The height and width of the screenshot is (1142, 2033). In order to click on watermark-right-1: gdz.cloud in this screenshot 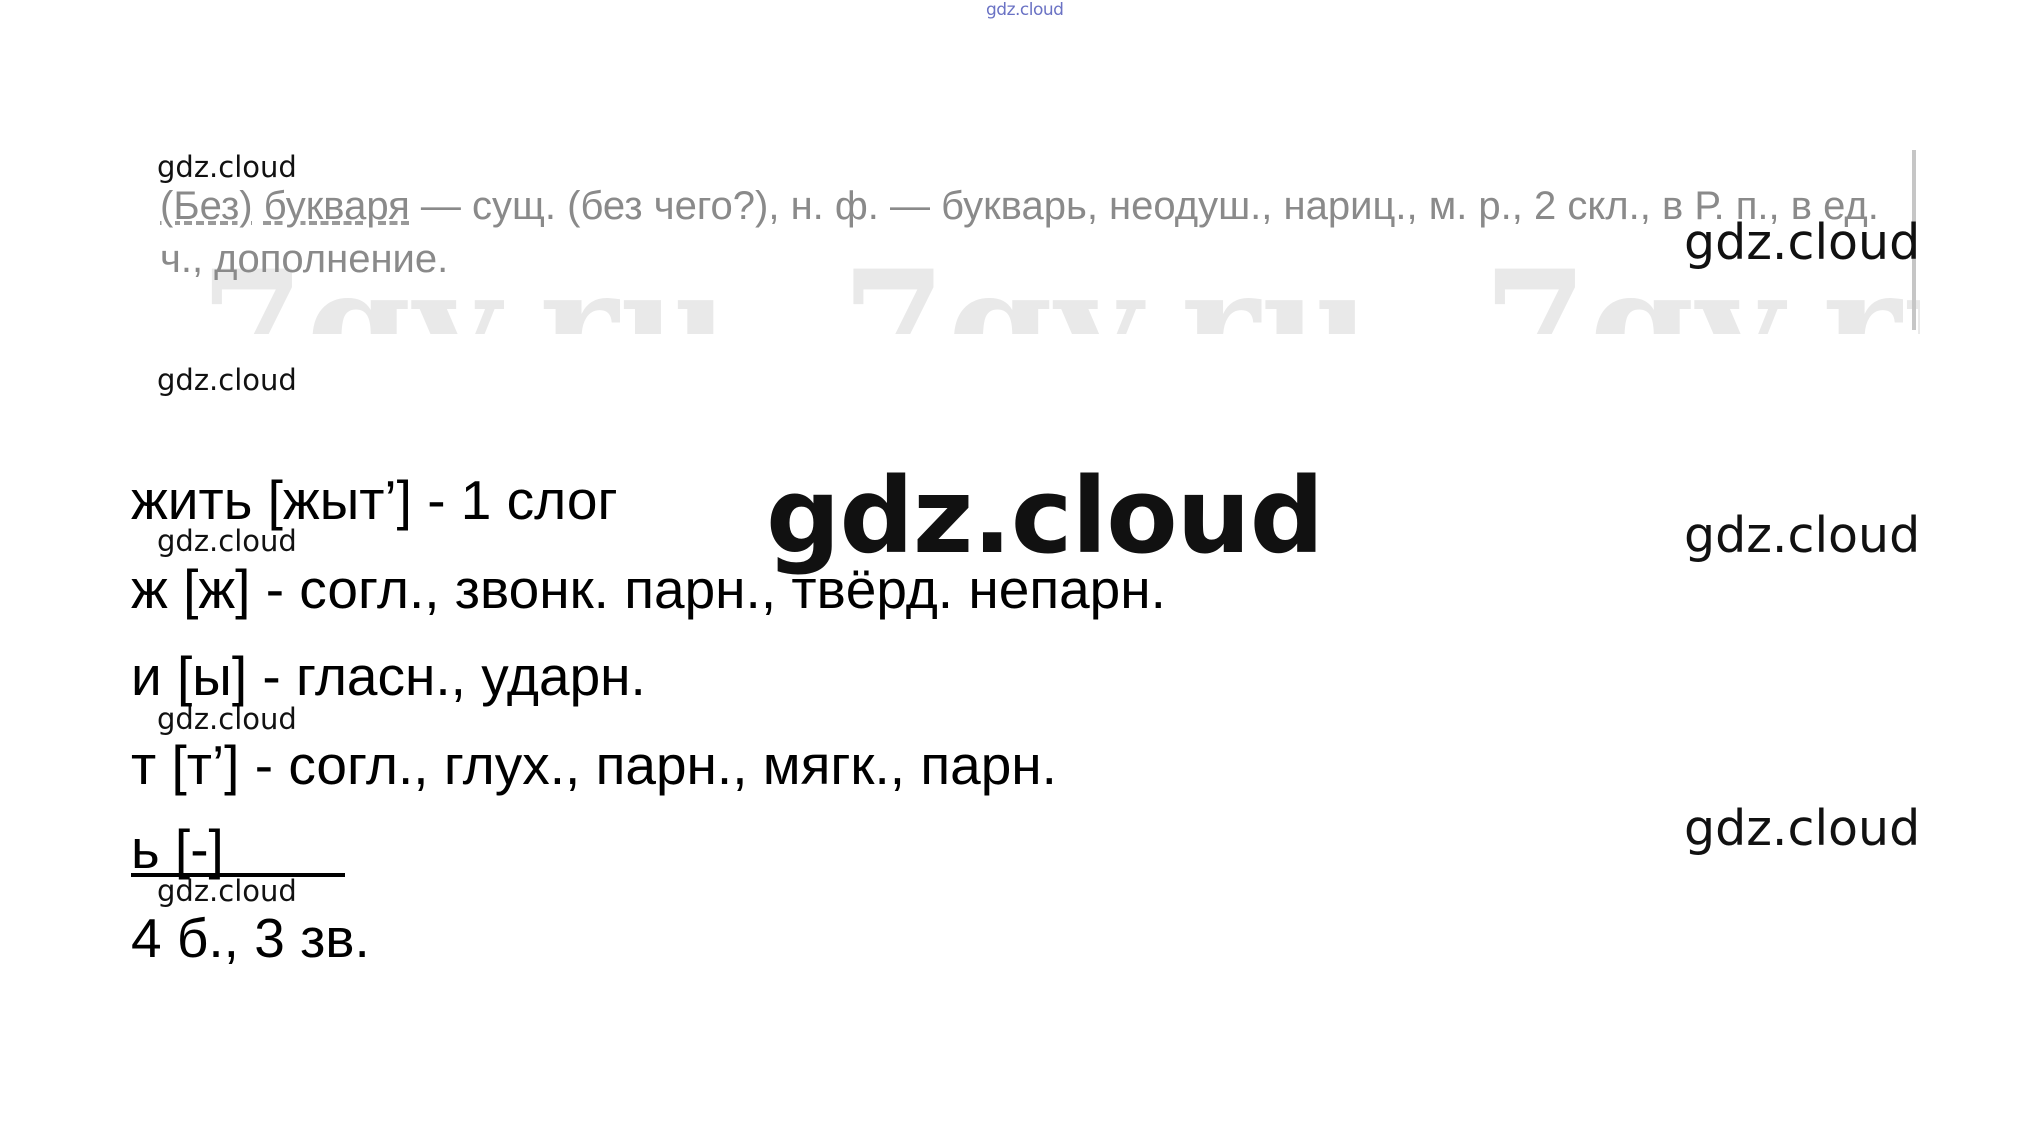, I will do `click(1802, 242)`.